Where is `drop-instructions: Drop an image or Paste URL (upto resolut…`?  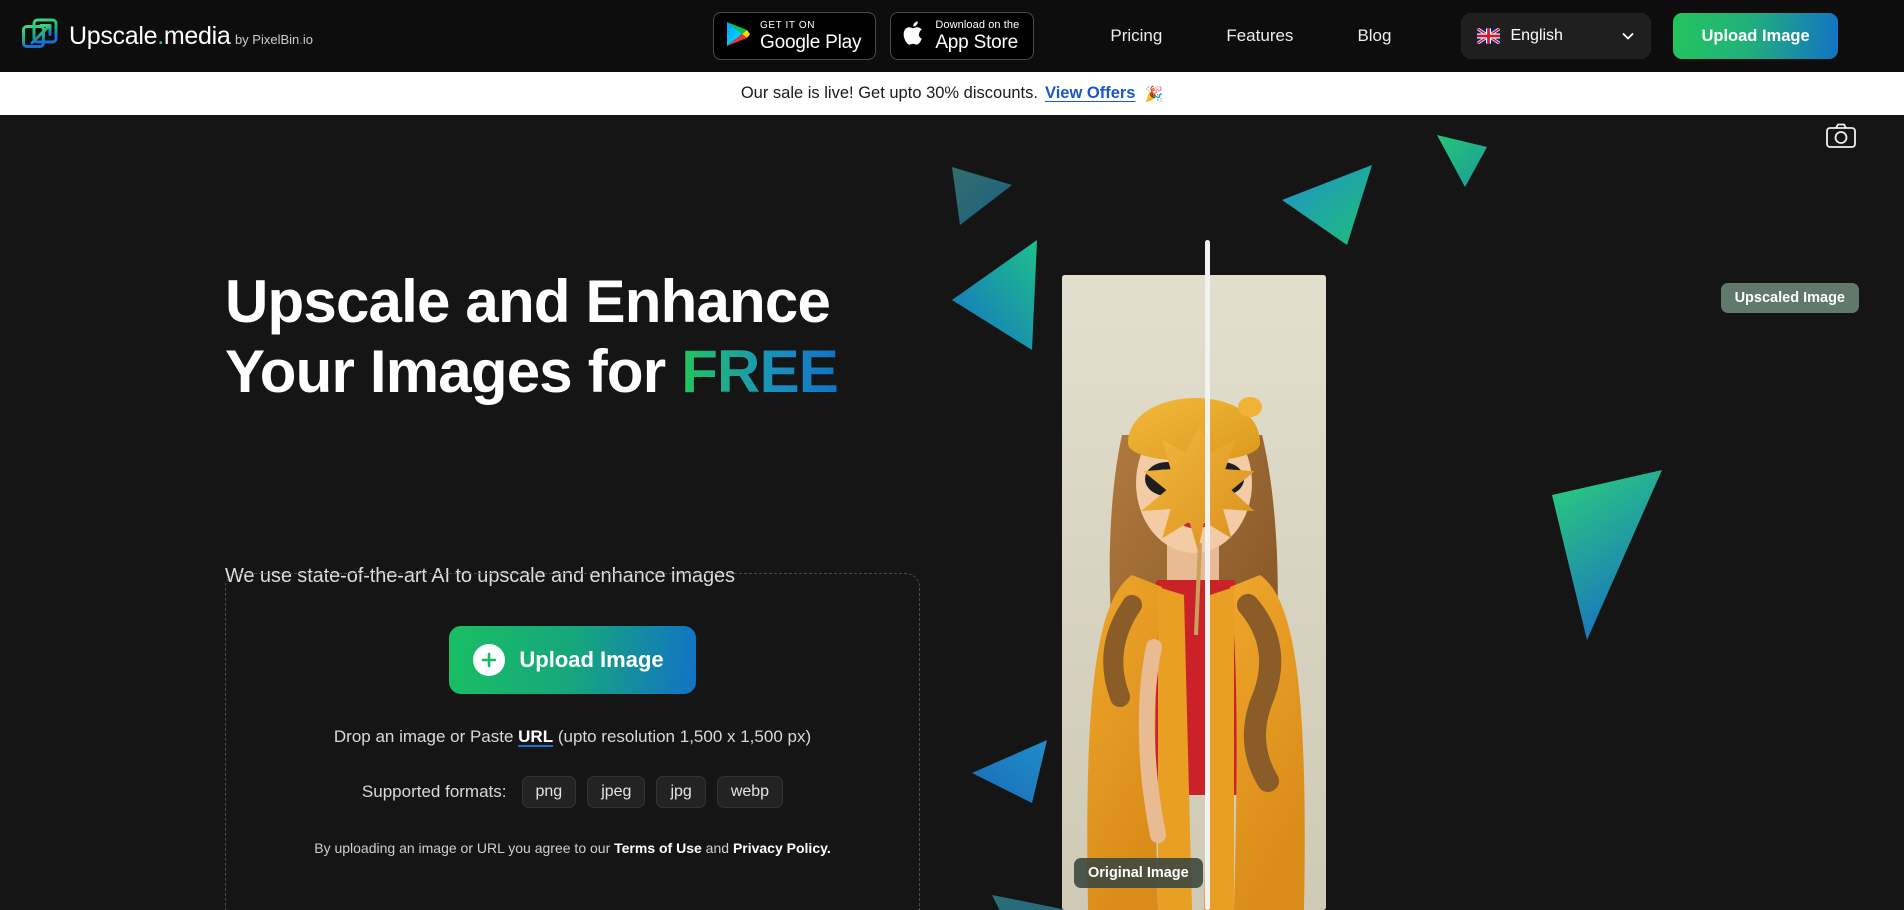
drop-instructions: Drop an image or Paste URL (upto resolut… is located at coordinates (572, 737).